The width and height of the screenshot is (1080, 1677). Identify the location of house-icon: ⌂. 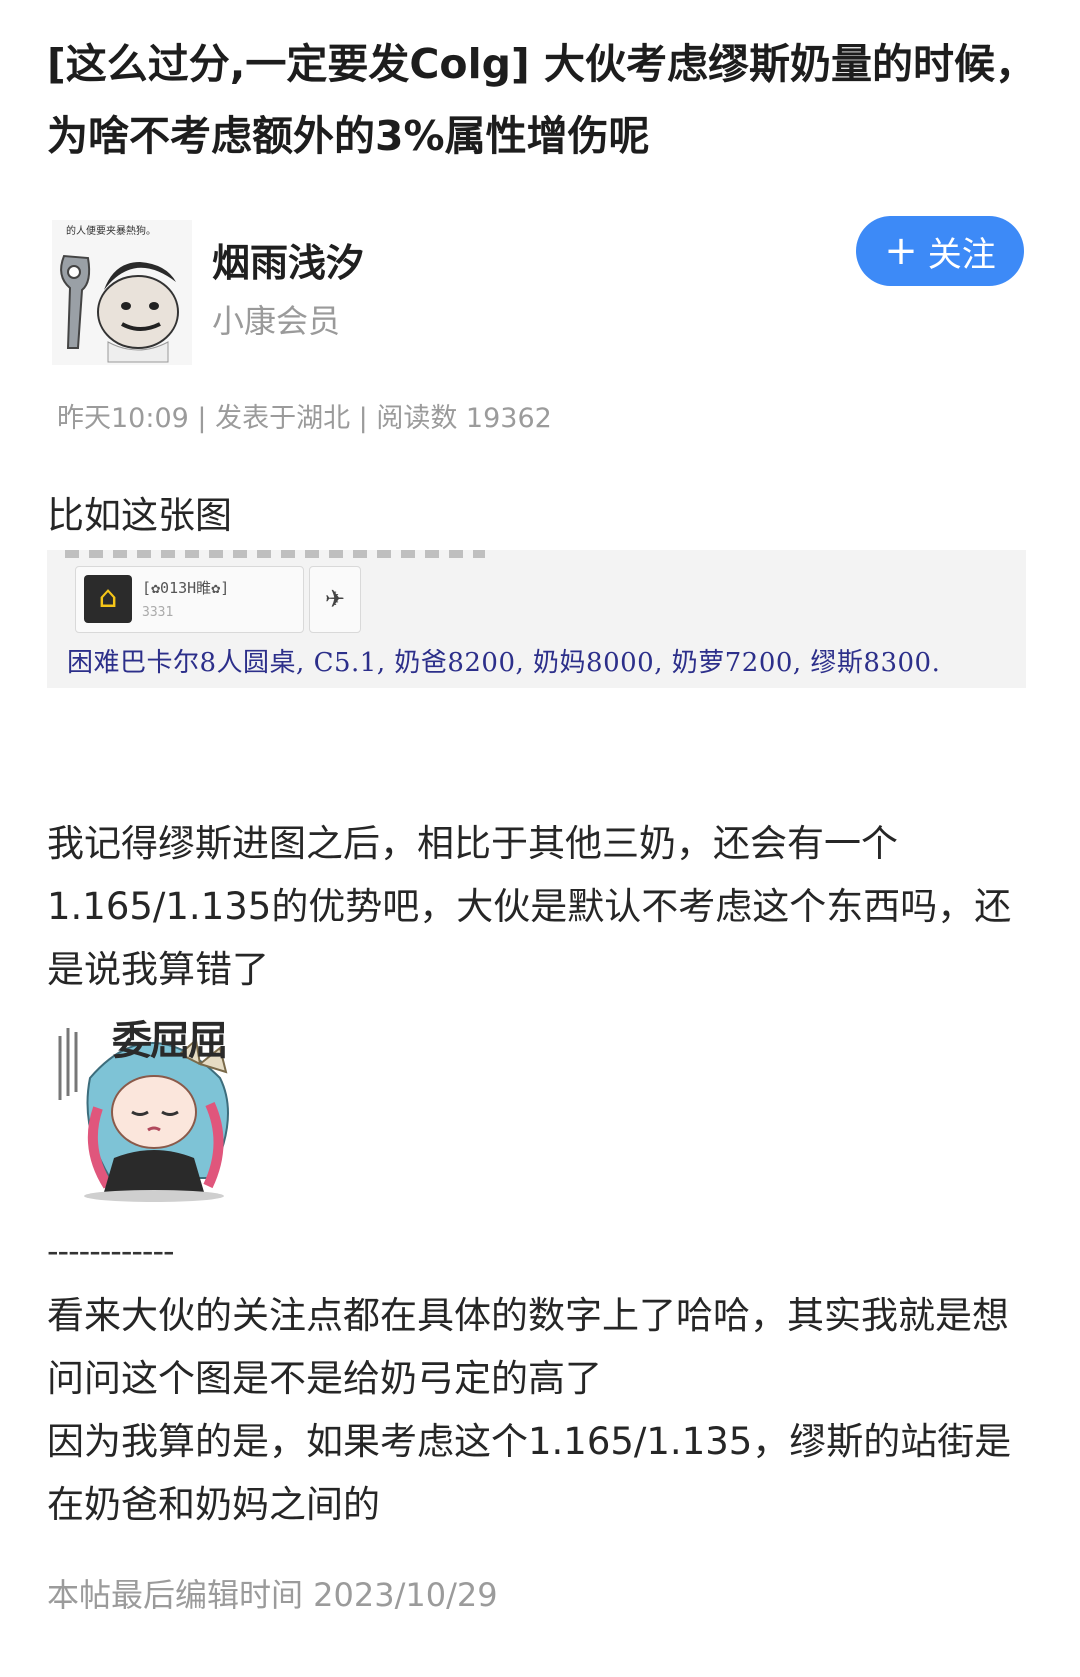
(108, 597).